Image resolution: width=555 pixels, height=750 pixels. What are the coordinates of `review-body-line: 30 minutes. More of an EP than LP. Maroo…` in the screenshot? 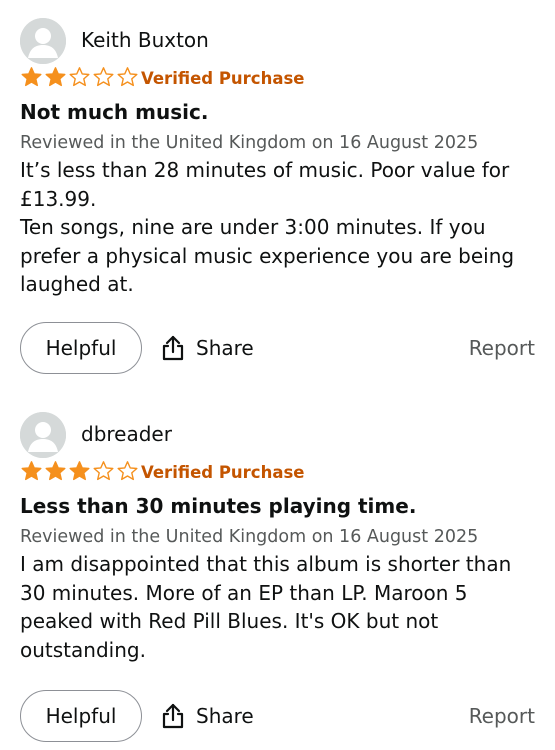 It's located at (244, 592).